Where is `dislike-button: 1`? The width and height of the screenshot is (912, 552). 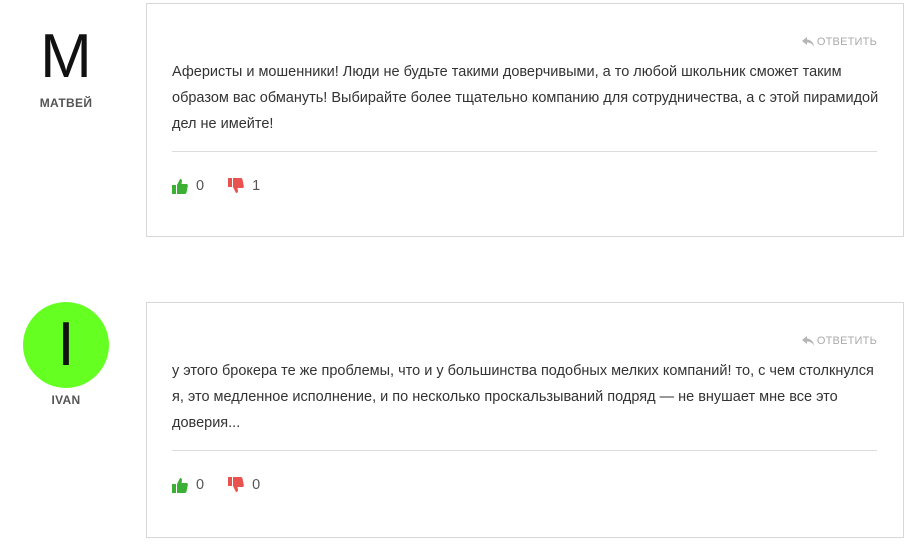 dislike-button: 1 is located at coordinates (244, 186).